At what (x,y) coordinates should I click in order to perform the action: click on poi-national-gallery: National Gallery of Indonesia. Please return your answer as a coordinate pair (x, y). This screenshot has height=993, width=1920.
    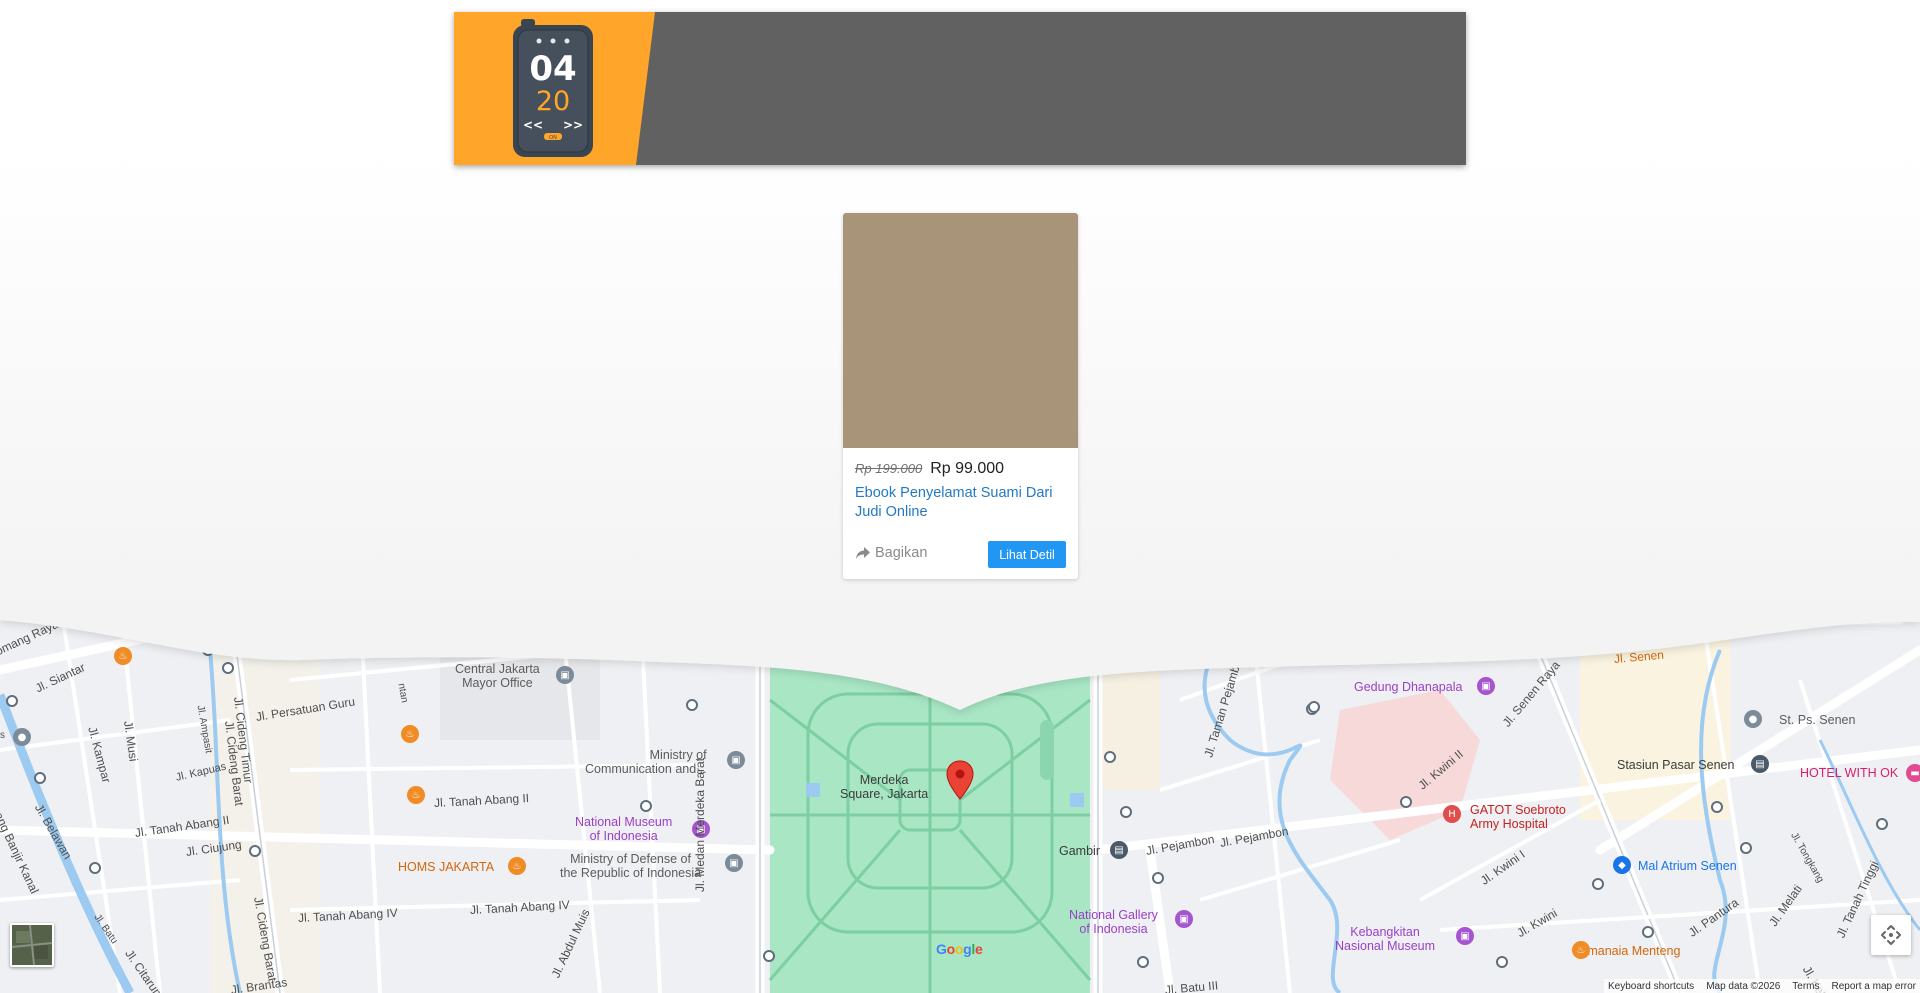
    Looking at the image, I should click on (1113, 922).